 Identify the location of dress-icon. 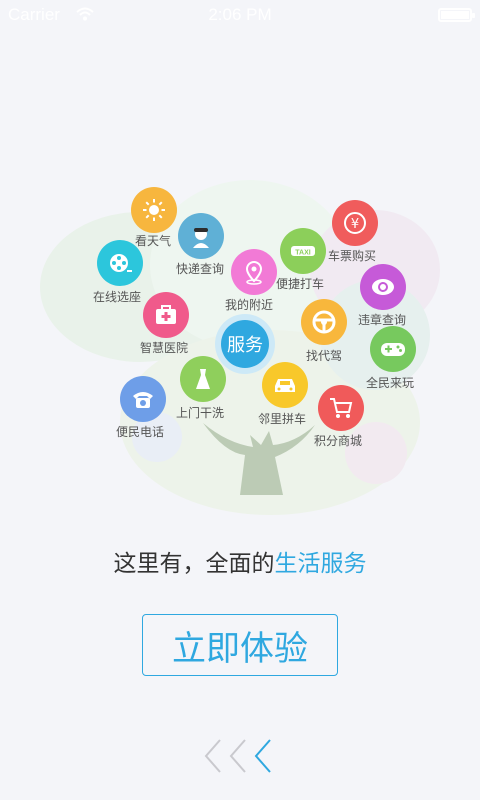
(203, 379).